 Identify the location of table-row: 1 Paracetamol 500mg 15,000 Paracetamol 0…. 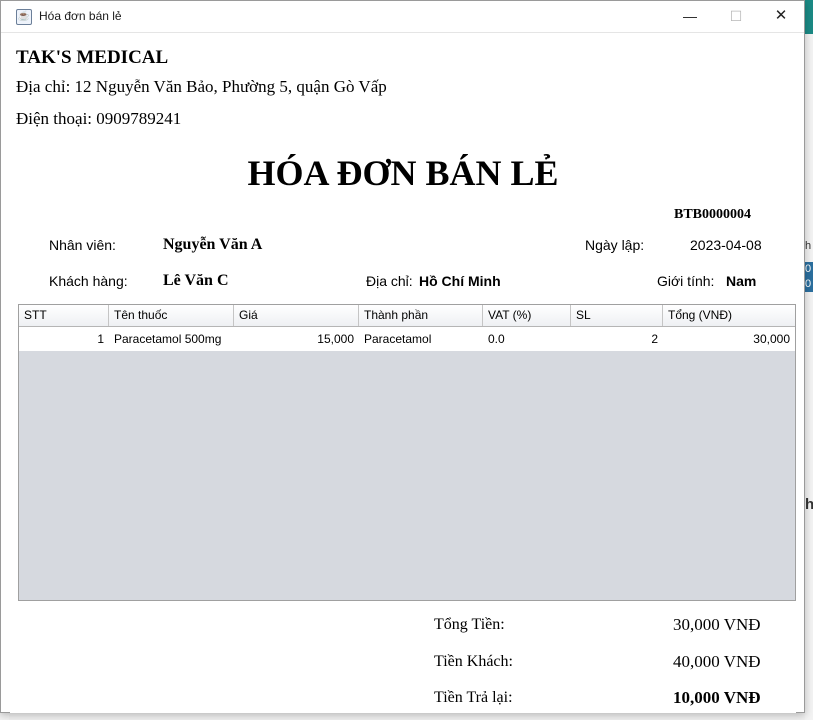
(407, 339).